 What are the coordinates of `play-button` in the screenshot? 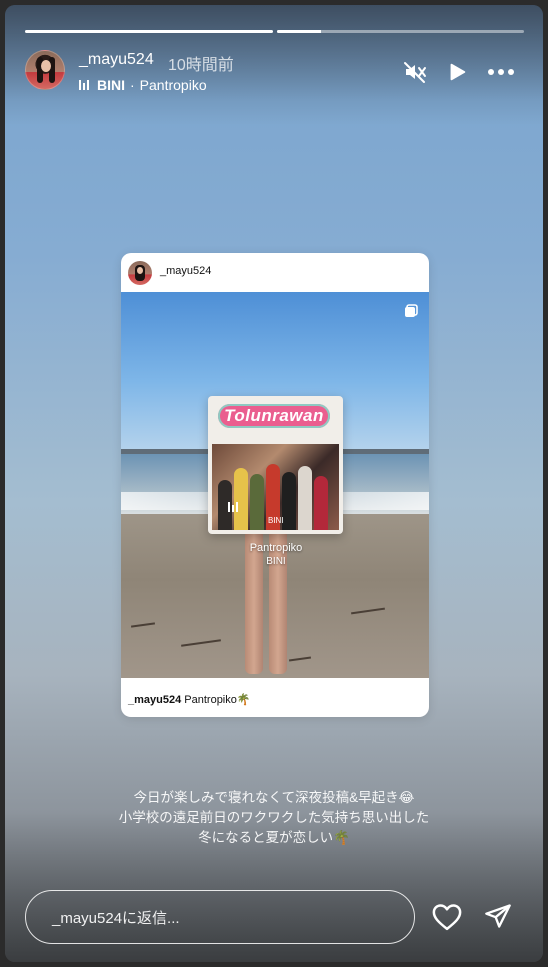 It's located at (457, 72).